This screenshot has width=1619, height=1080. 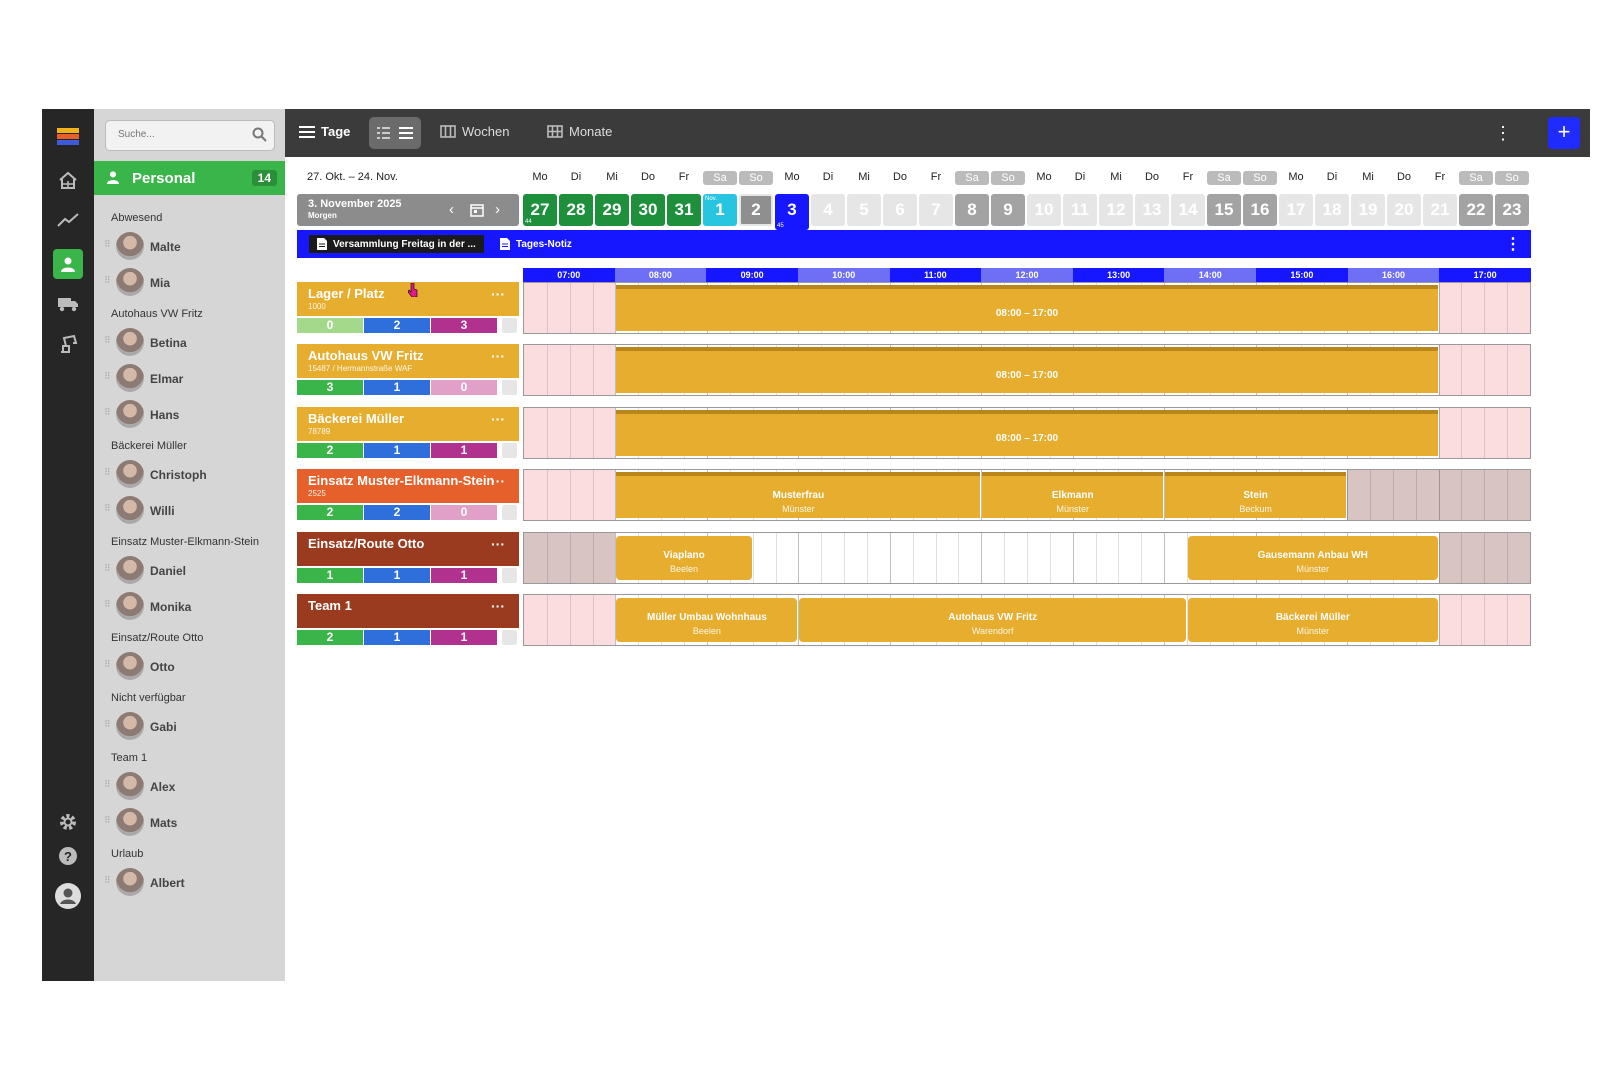 I want to click on day-button: 10, so click(x=1044, y=210).